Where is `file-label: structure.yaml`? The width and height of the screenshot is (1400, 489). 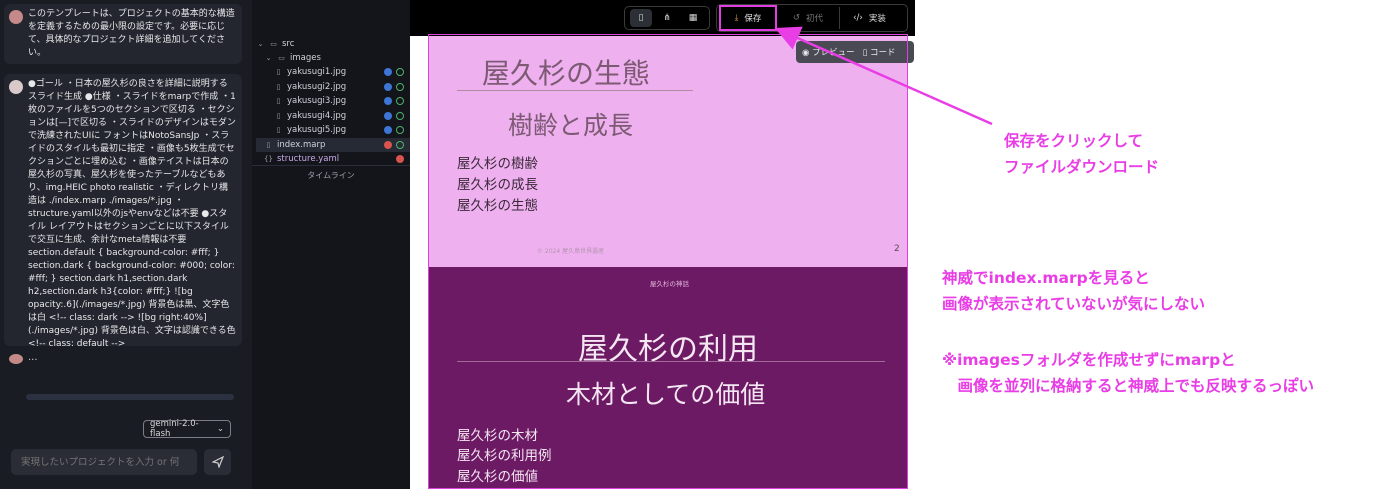 file-label: structure.yaml is located at coordinates (308, 159).